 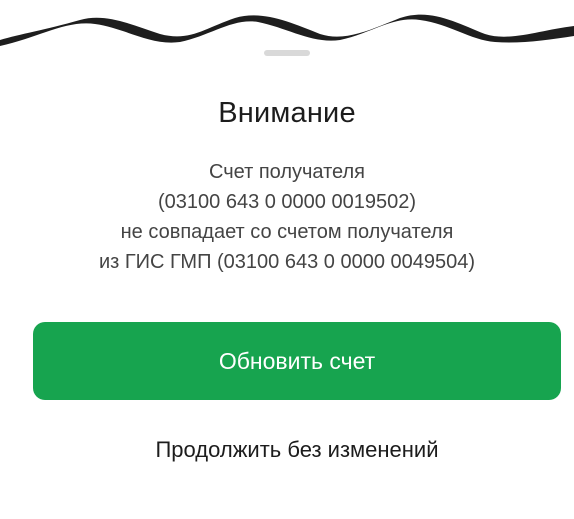 I want to click on message-line: не совпадает со счетом получателя, so click(x=287, y=232).